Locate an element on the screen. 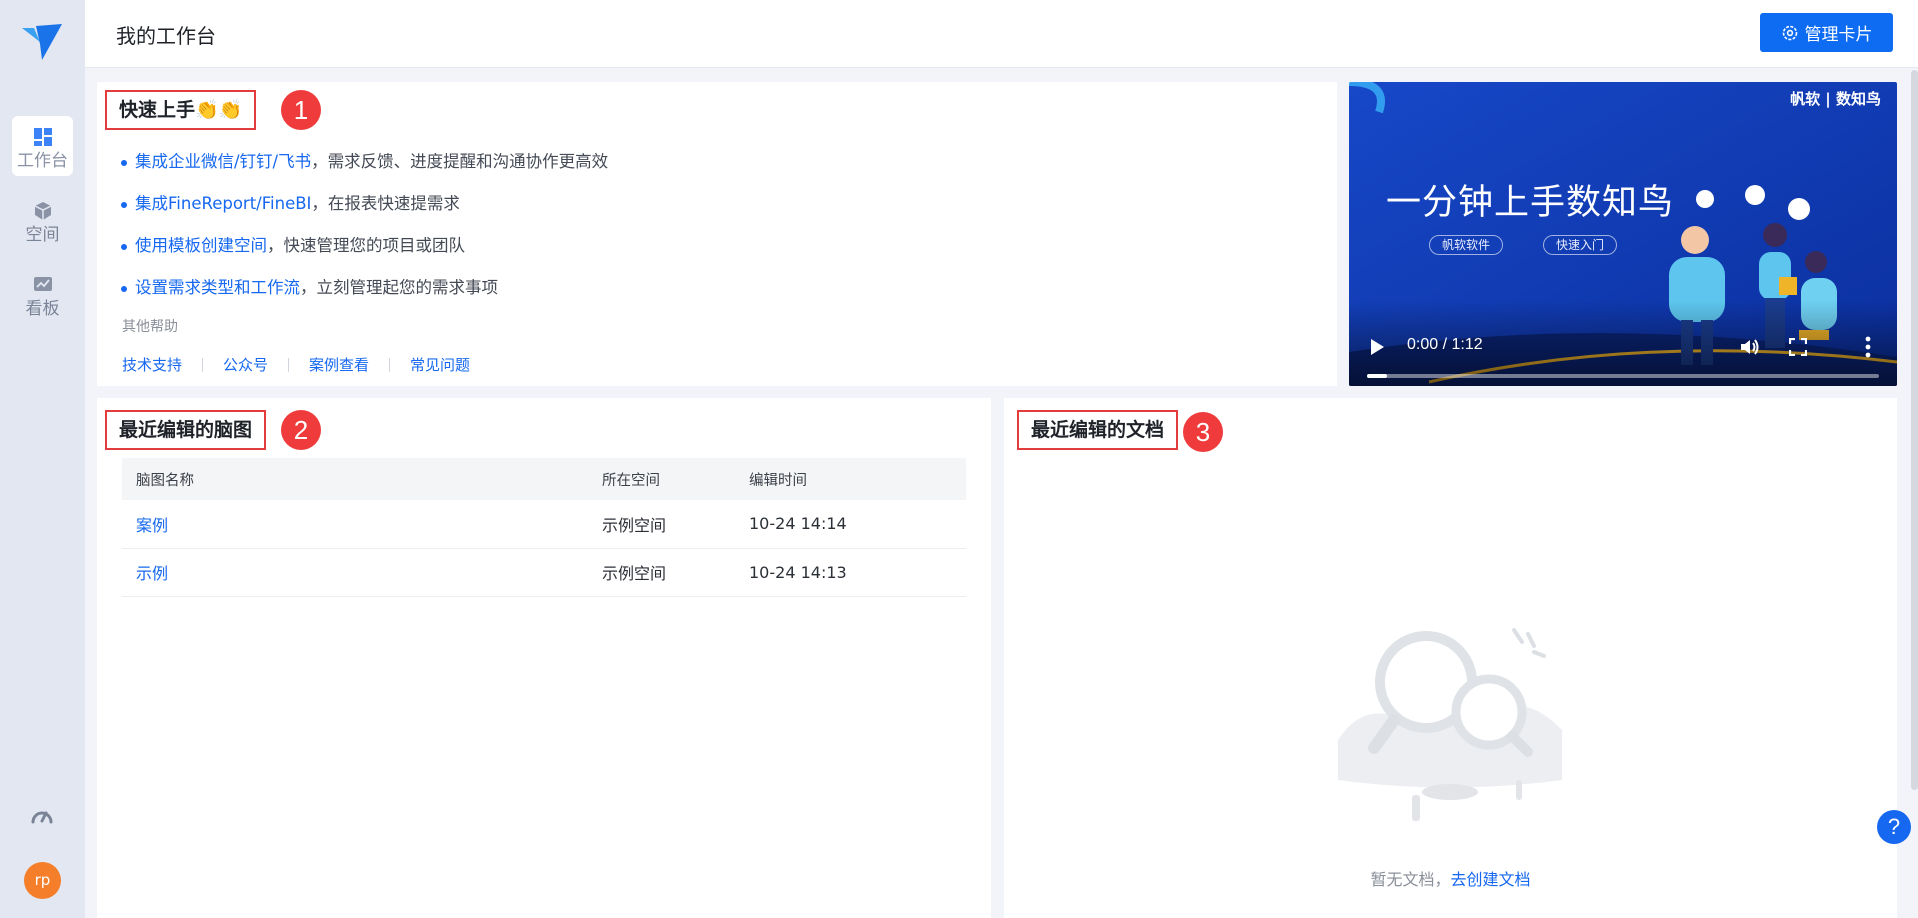  quick-item-text: ，在报表快速提需求 is located at coordinates (385, 203).